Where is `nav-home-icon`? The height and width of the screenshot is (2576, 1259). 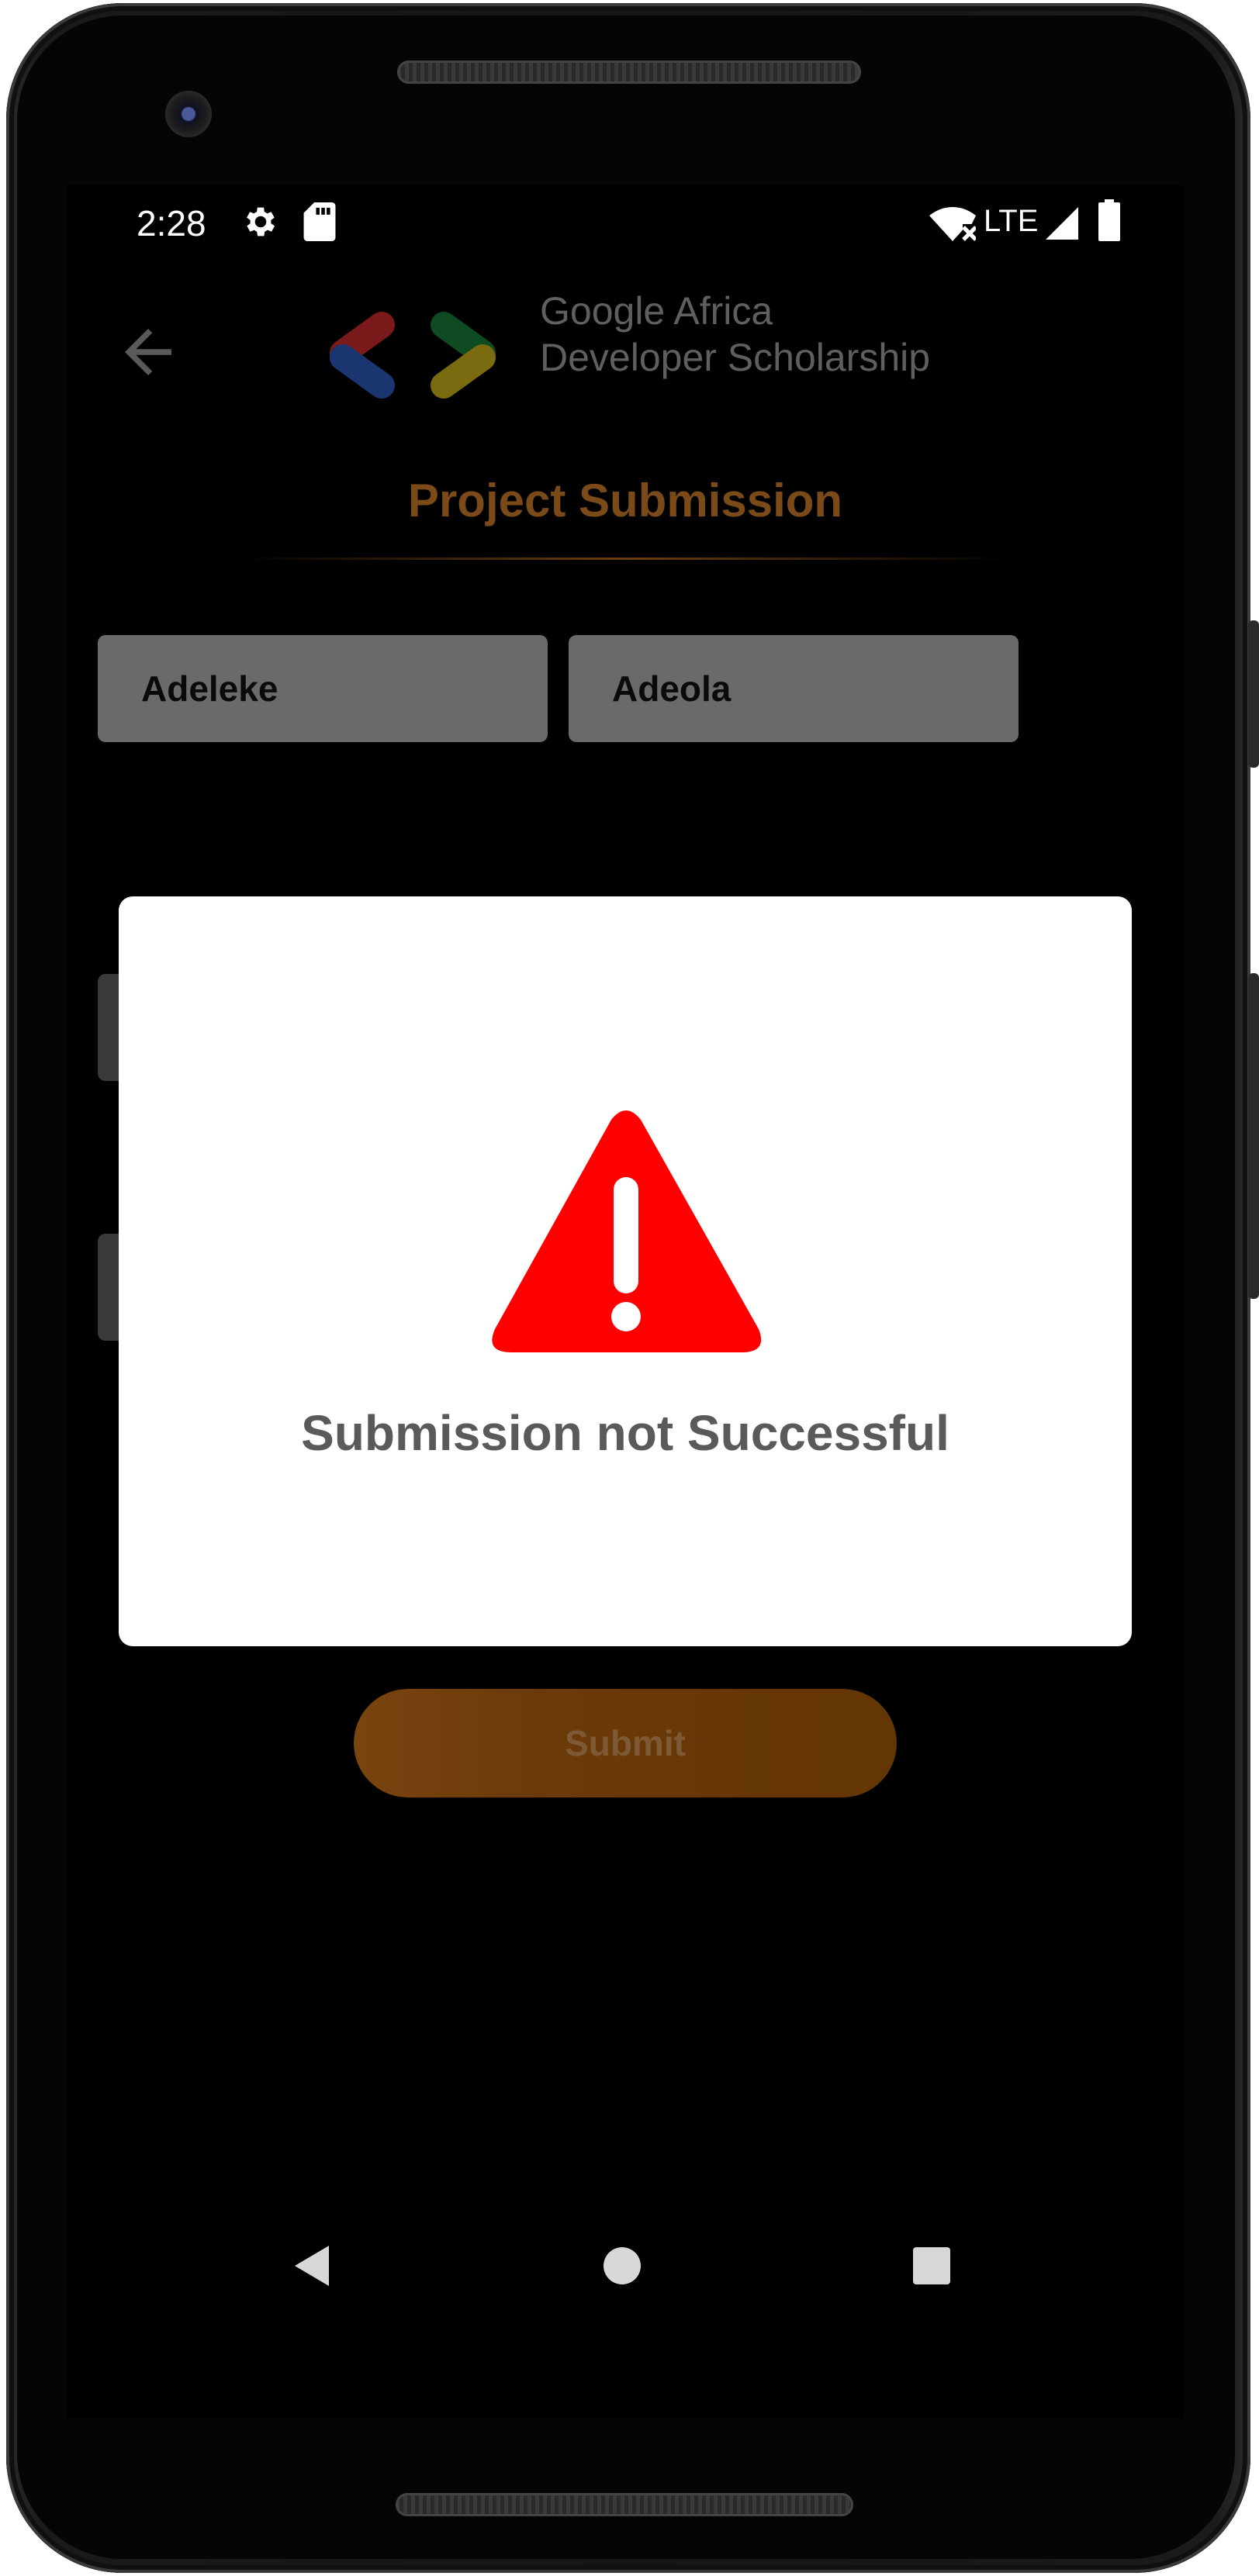 nav-home-icon is located at coordinates (622, 2266).